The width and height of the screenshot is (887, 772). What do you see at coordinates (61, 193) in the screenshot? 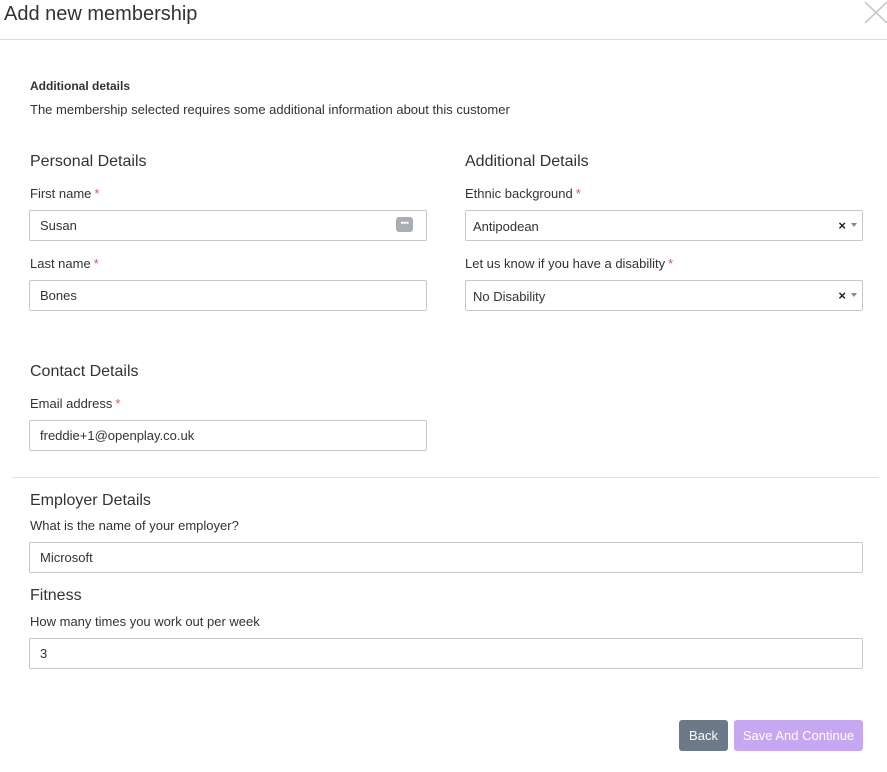
I see `first-name-label-text: First name` at bounding box center [61, 193].